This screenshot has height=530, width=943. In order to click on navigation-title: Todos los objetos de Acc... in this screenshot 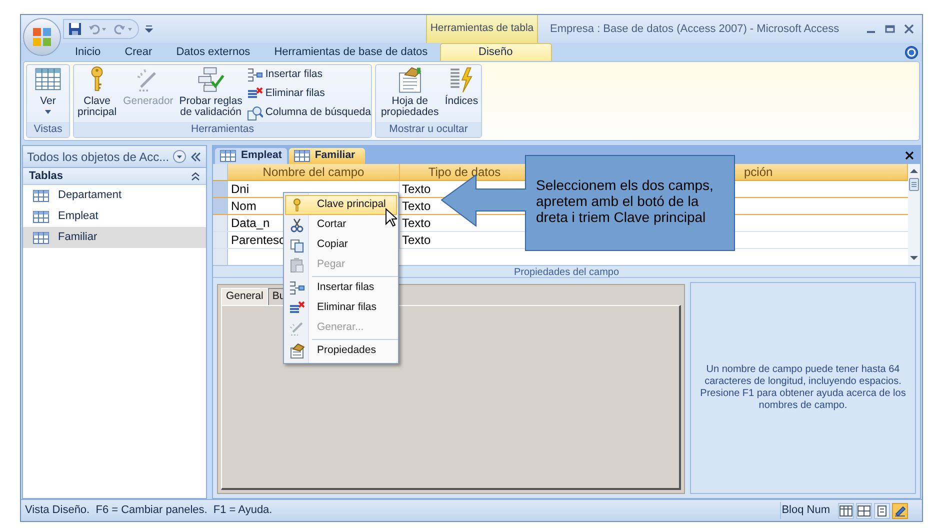, I will do `click(98, 157)`.